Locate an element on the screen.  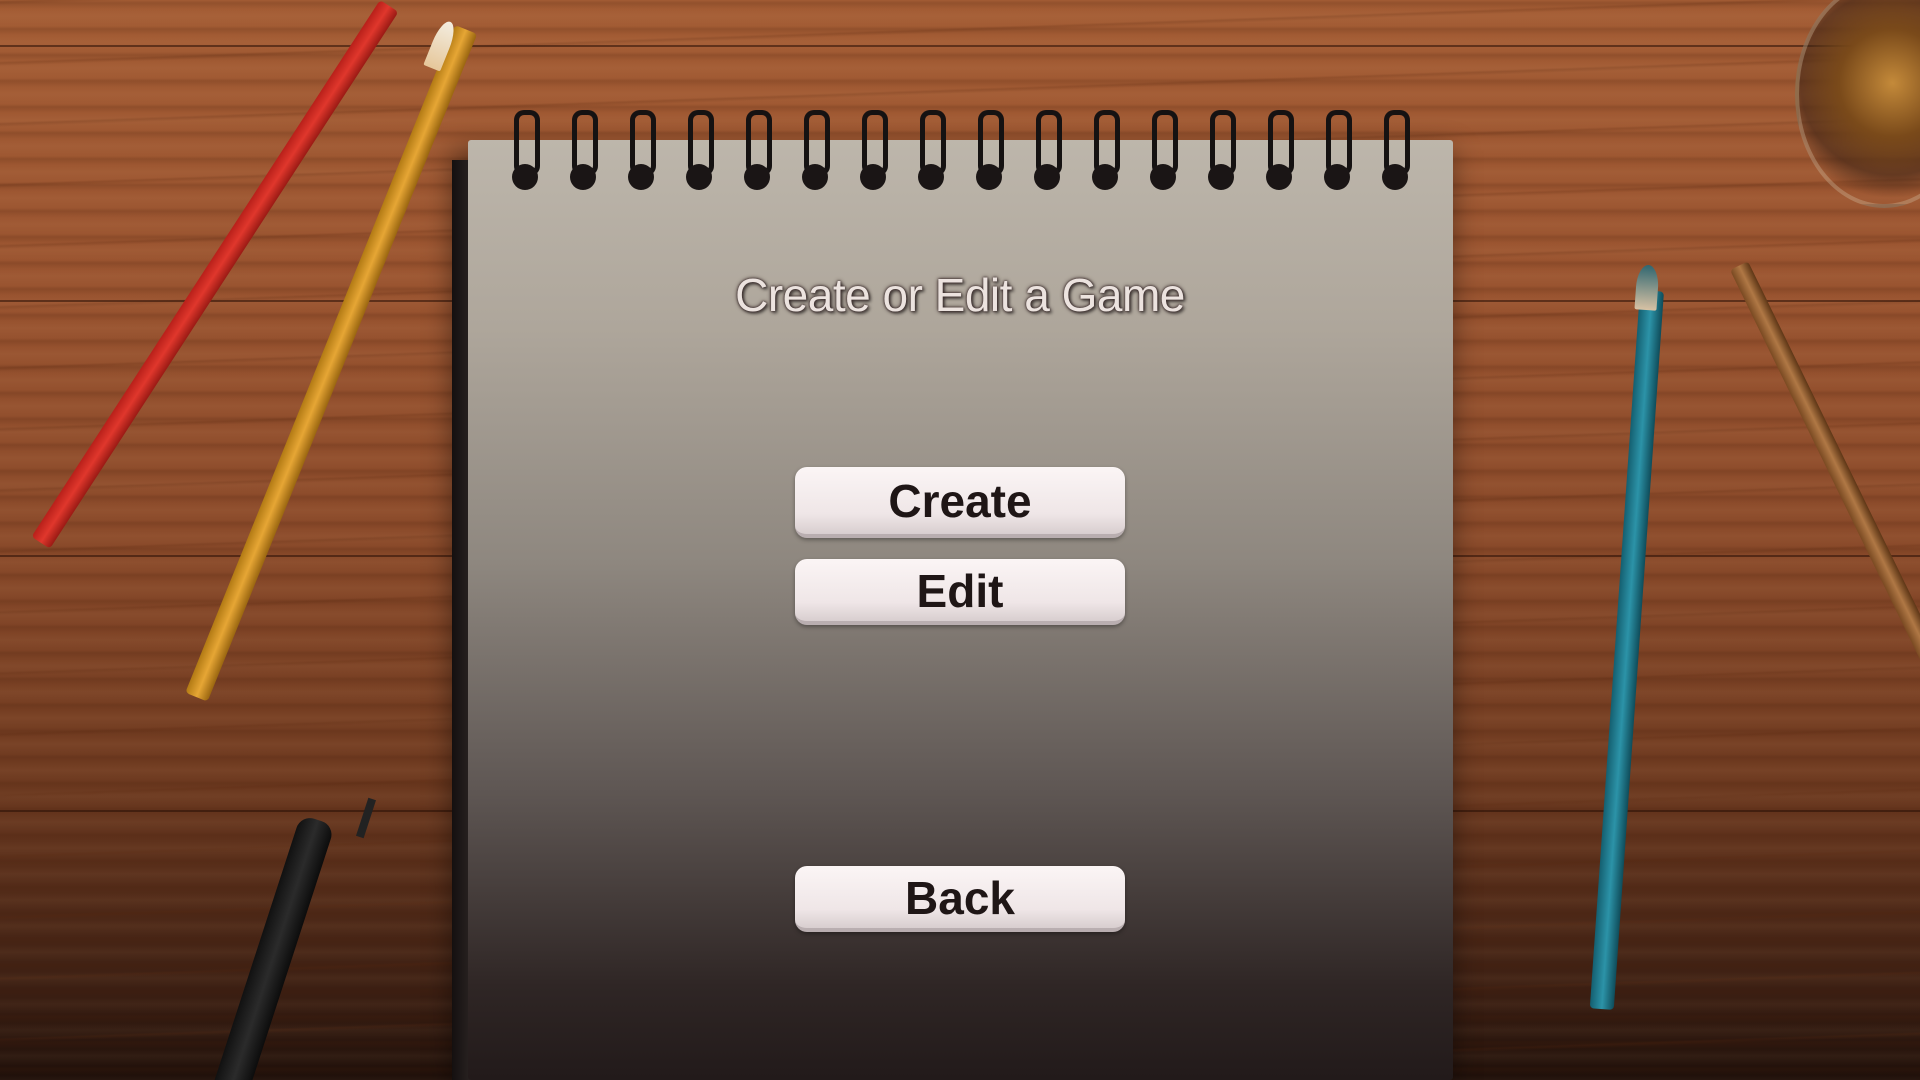
create-button: Create is located at coordinates (960, 502).